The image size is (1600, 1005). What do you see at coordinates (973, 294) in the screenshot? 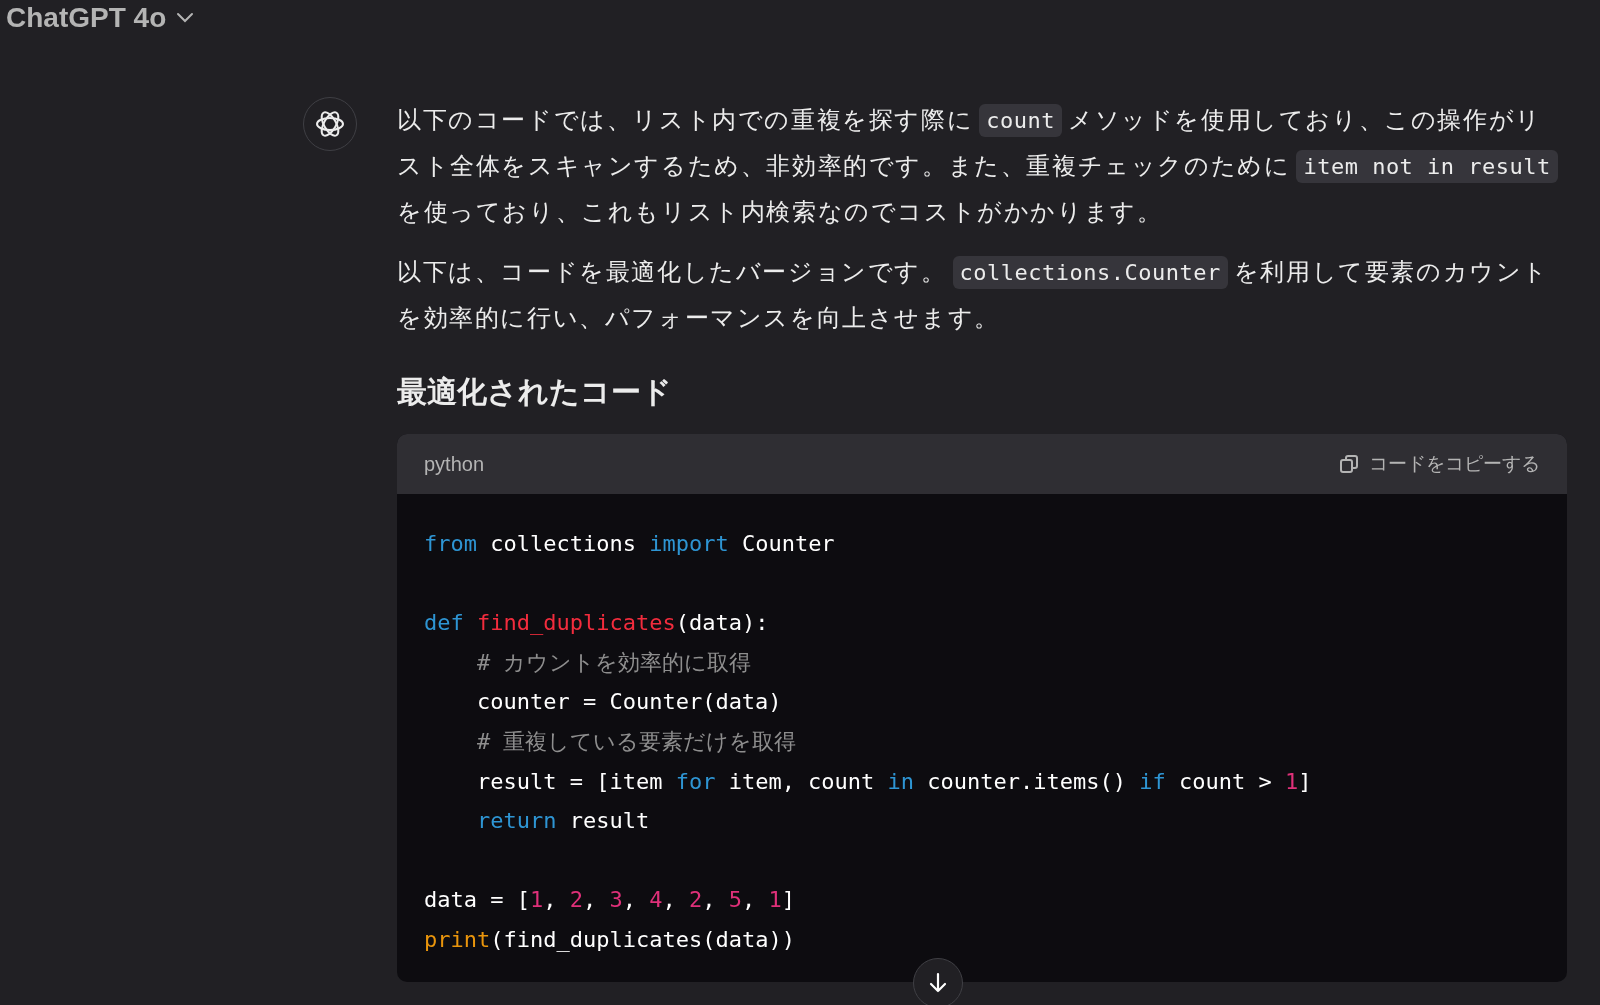
I see `message-paragraph: 以下は、コードを最適化したバージョンです。 collections.Counter を利用して要素のカウントを効率的に行い、パフォーマンスを向上させます。` at bounding box center [973, 294].